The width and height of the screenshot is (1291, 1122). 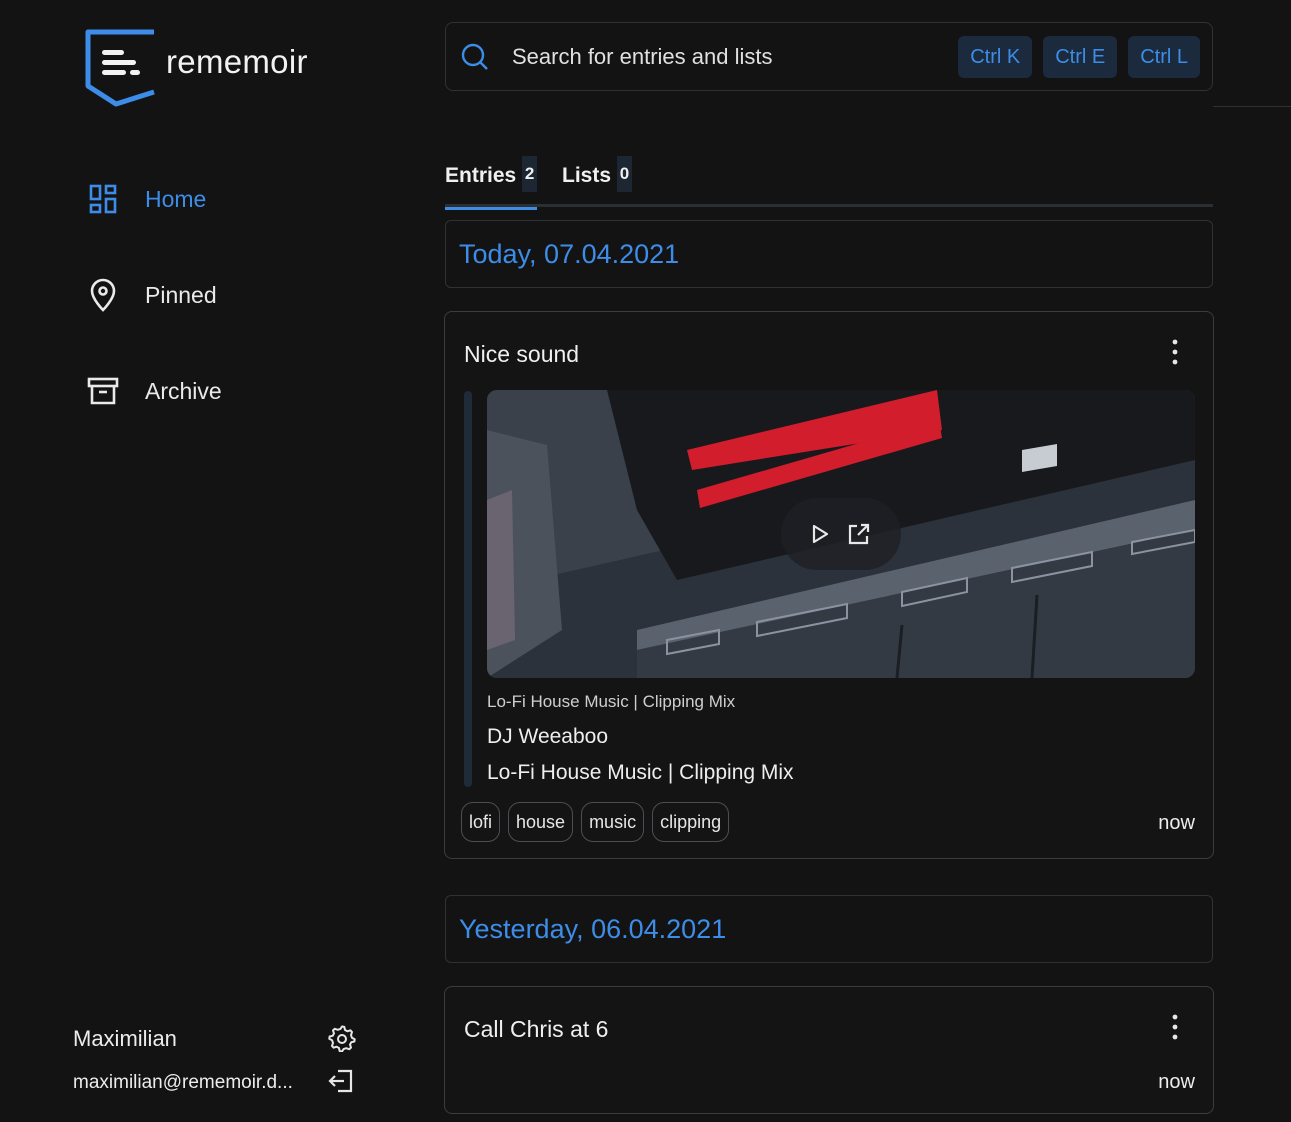 I want to click on gear-icon, so click(x=342, y=1038).